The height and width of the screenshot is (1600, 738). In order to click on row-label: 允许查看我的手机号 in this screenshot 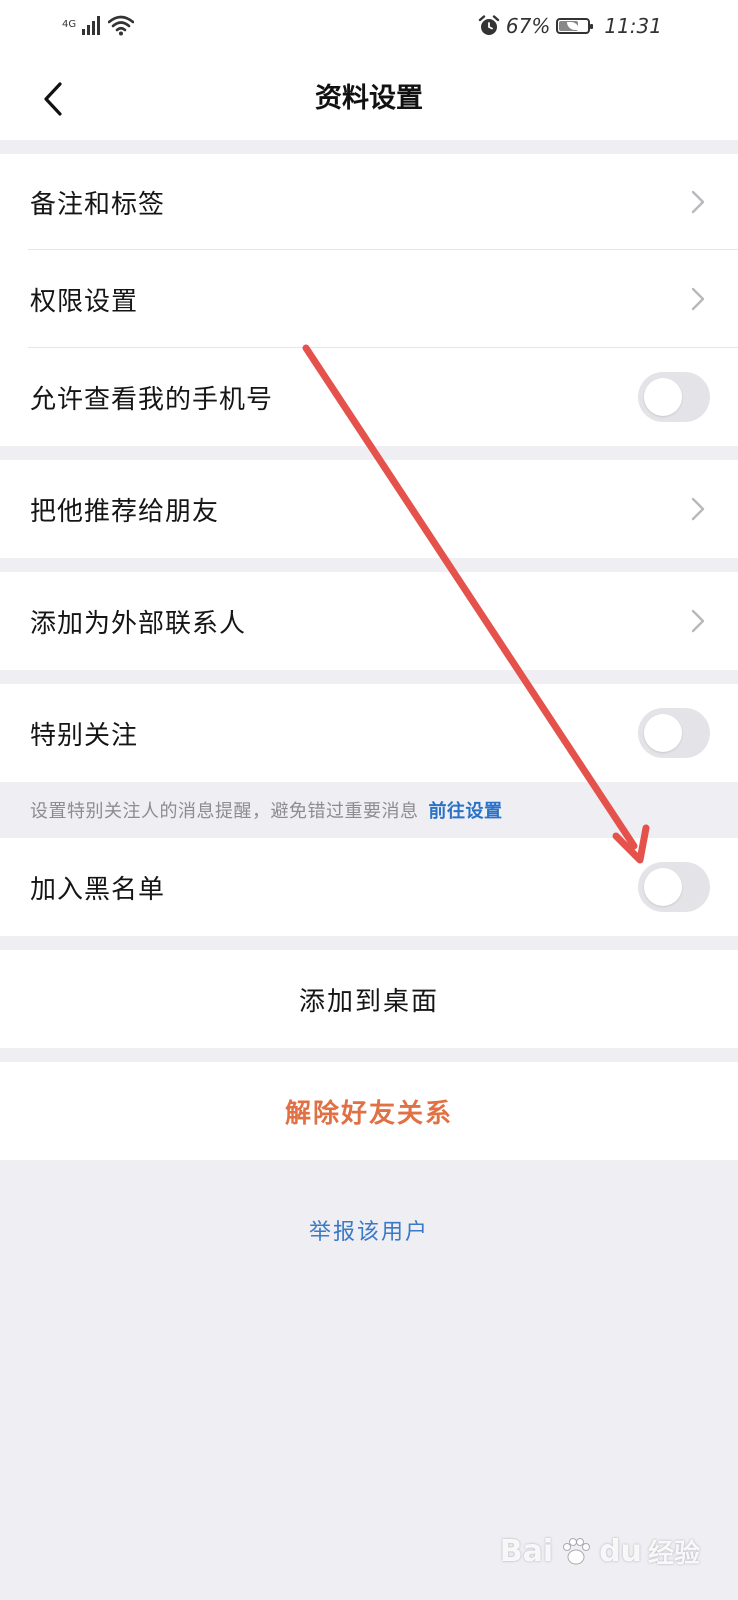, I will do `click(152, 399)`.